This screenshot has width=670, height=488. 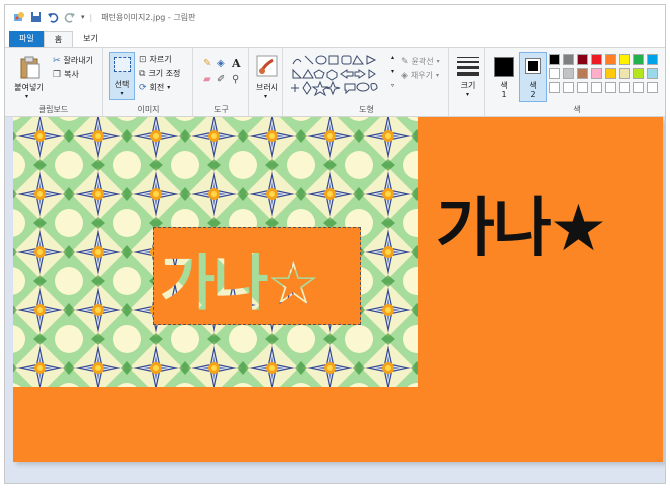 What do you see at coordinates (143, 59) in the screenshot?
I see `crop-icon: ⊡` at bounding box center [143, 59].